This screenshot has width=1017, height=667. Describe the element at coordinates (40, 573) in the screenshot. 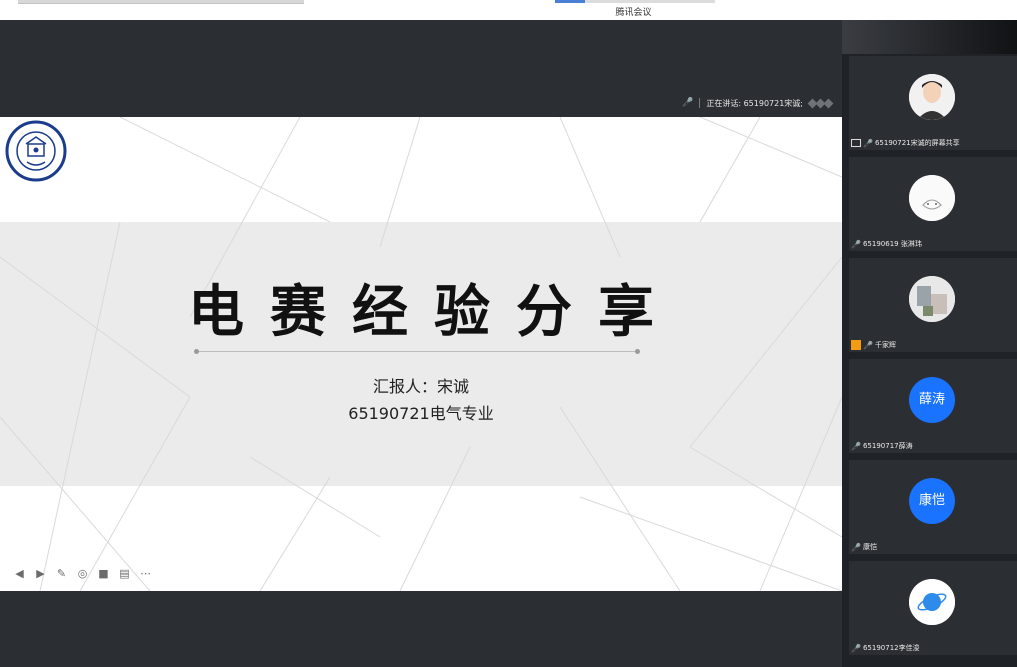

I see `play-icon: ▶` at that location.